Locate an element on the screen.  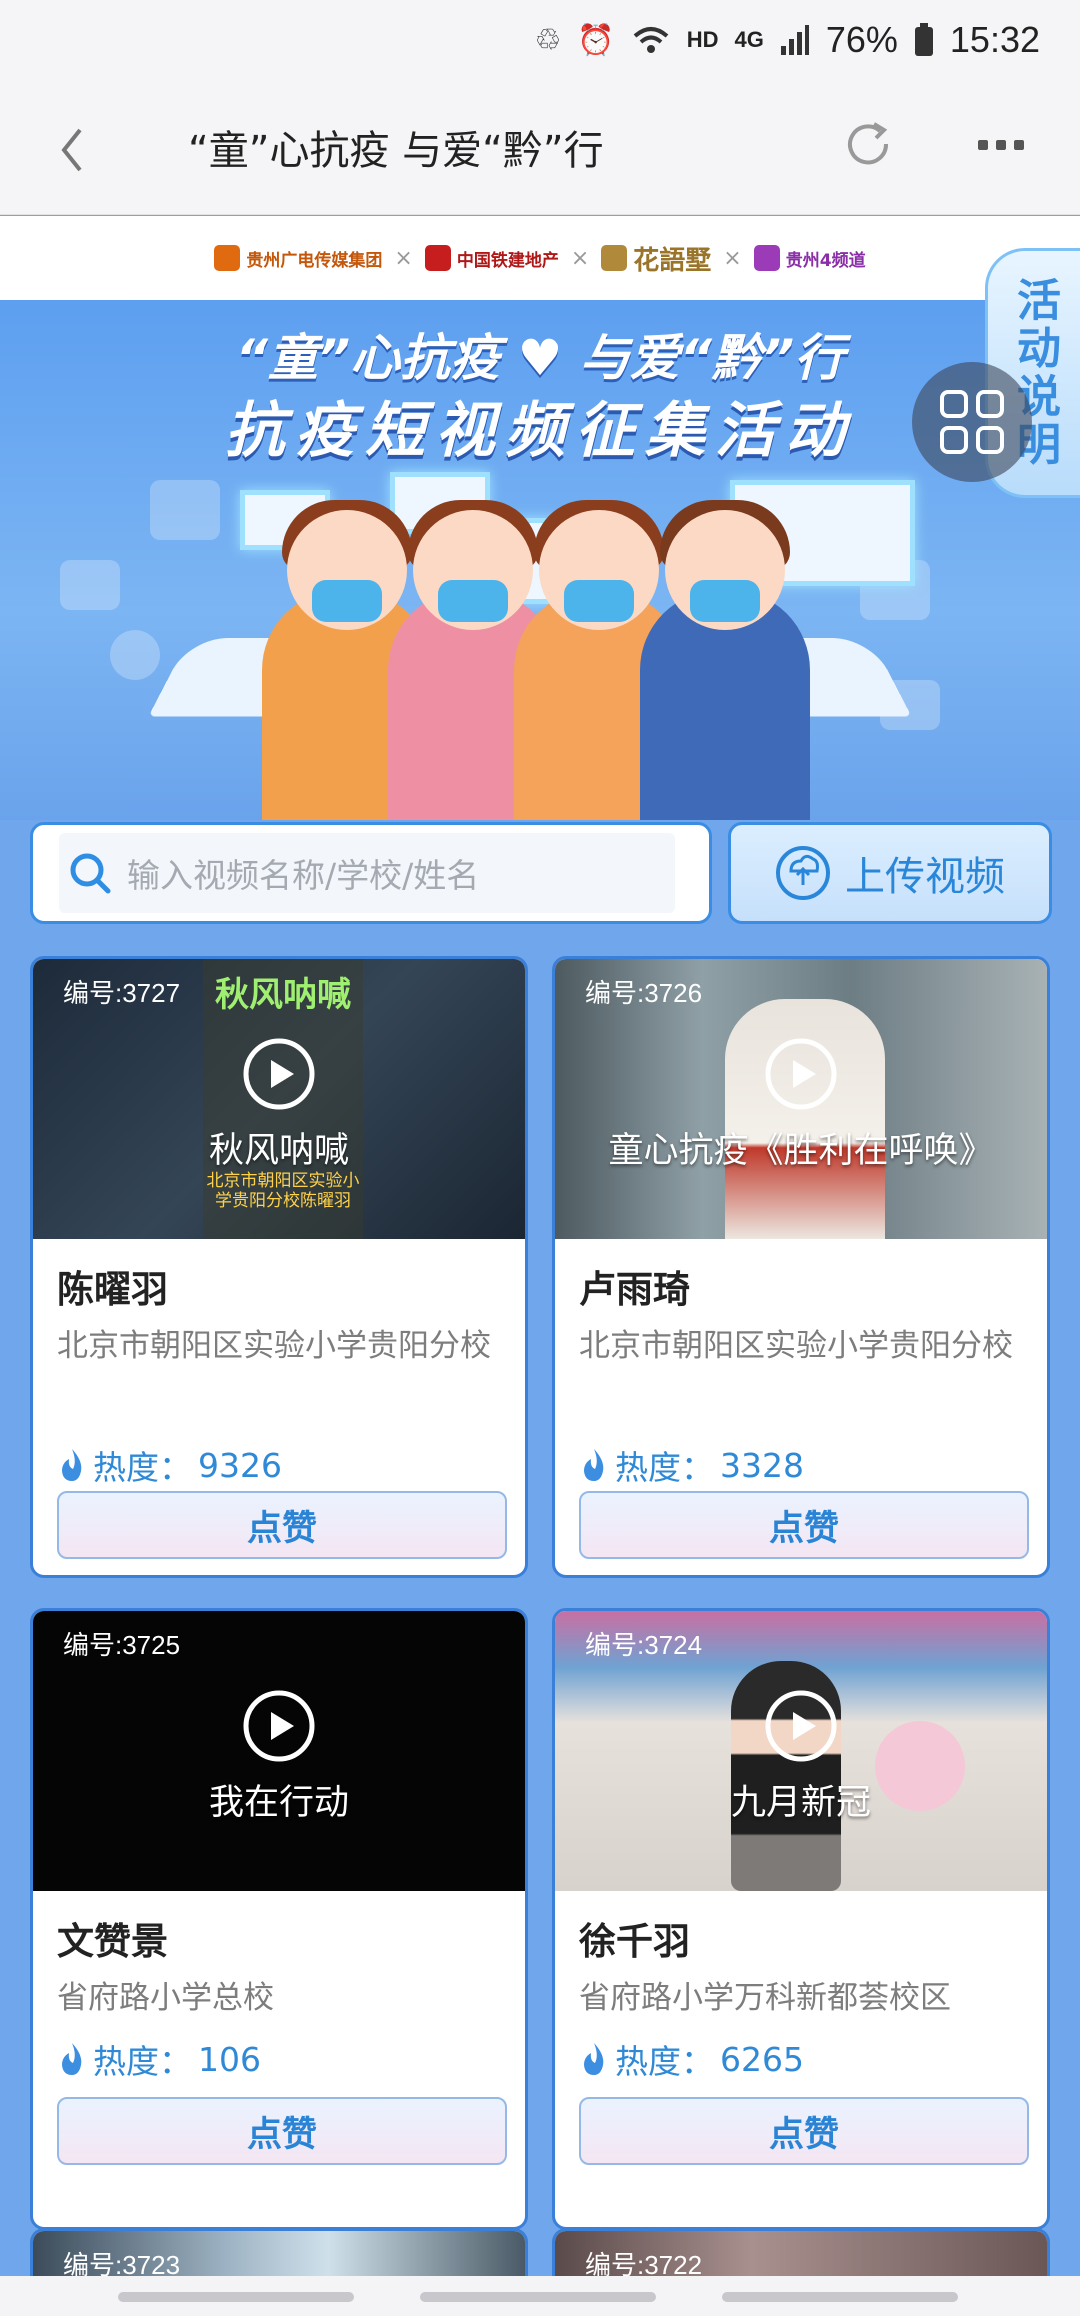
video-title: 九月新冠 is located at coordinates (800, 1803).